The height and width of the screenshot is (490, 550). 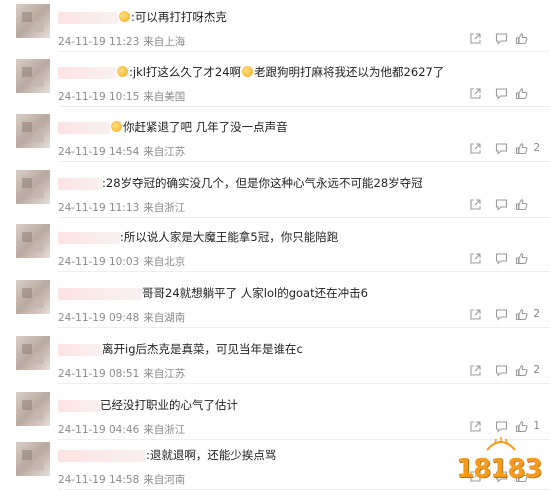 I want to click on like-count: 1, so click(x=536, y=426).